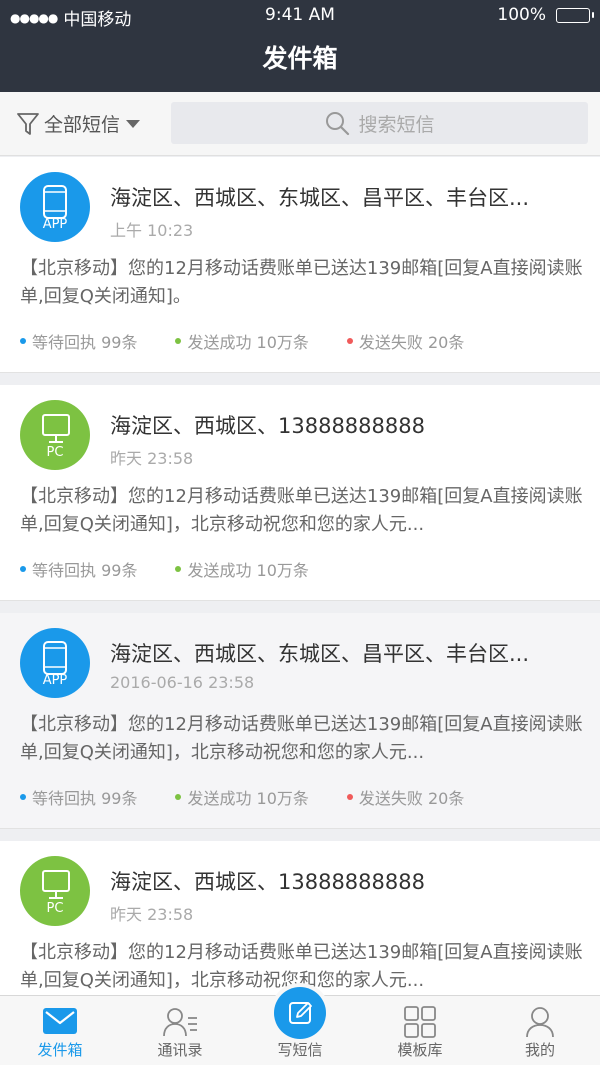  I want to click on tab-outbox: 发件箱, so click(60, 1030).